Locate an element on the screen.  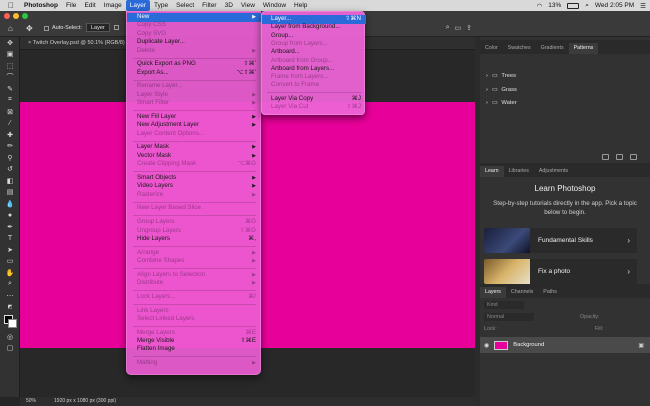
menu-edit: Edit is located at coordinates (89, 5).